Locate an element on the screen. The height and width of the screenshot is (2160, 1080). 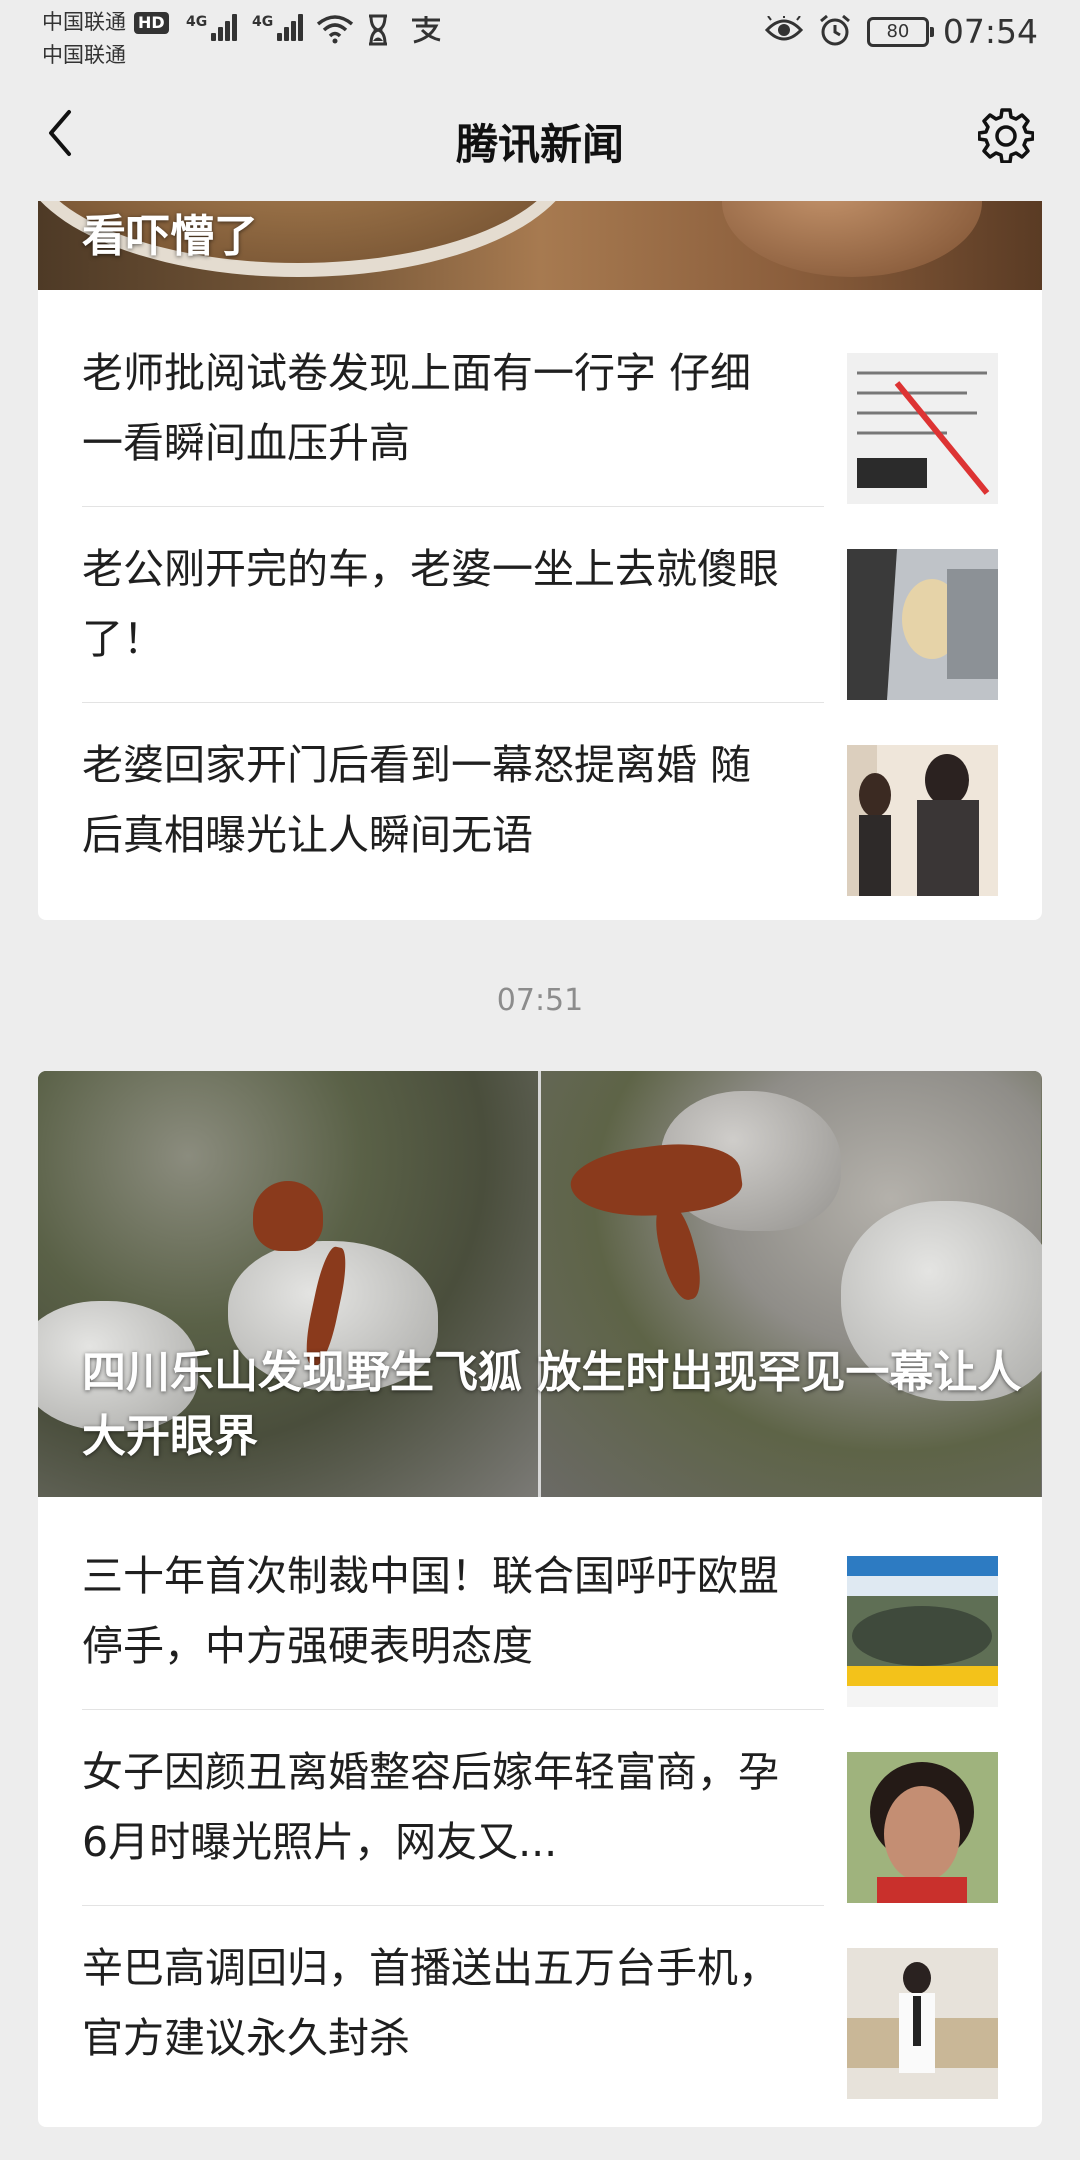
carrier-info: 中国联通 HD 中国联通 is located at coordinates (105, 39).